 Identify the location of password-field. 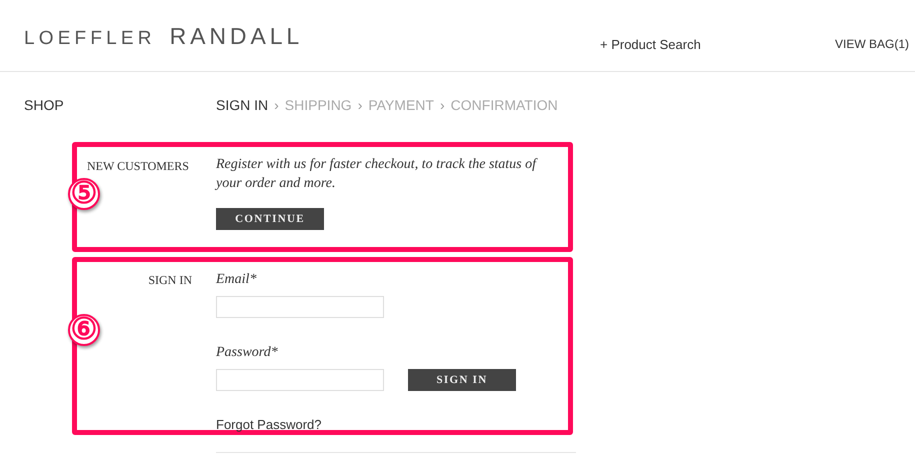
(300, 380).